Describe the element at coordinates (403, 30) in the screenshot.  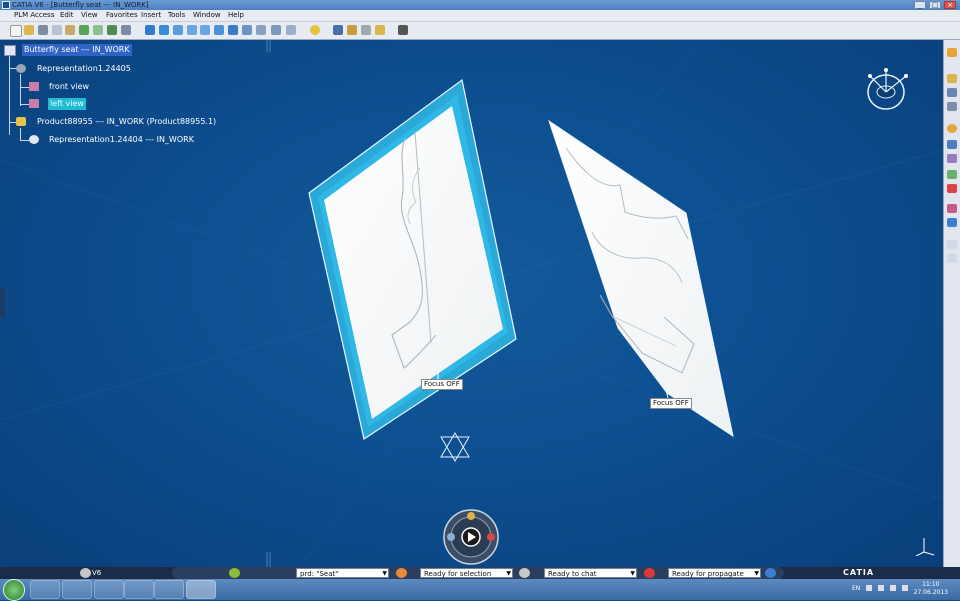
I see `camera-icon` at that location.